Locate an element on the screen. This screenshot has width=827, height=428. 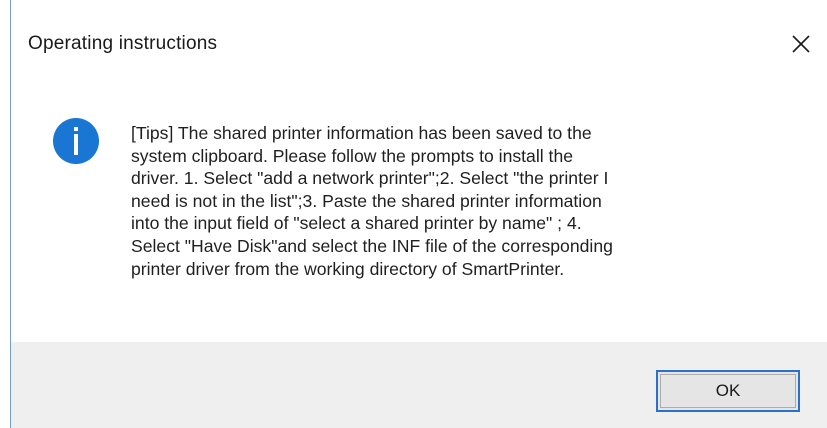
ok-button: OK is located at coordinates (728, 391).